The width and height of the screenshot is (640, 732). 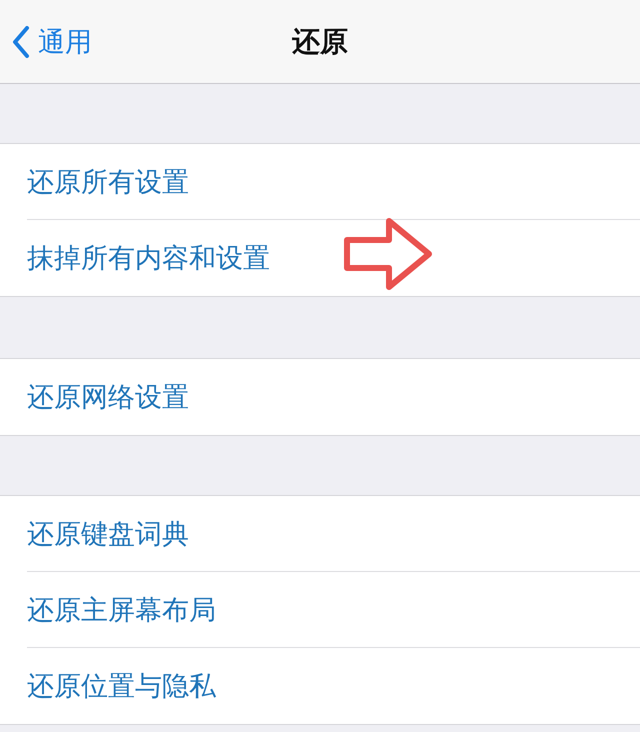 What do you see at coordinates (21, 42) in the screenshot?
I see `chevron-left-icon` at bounding box center [21, 42].